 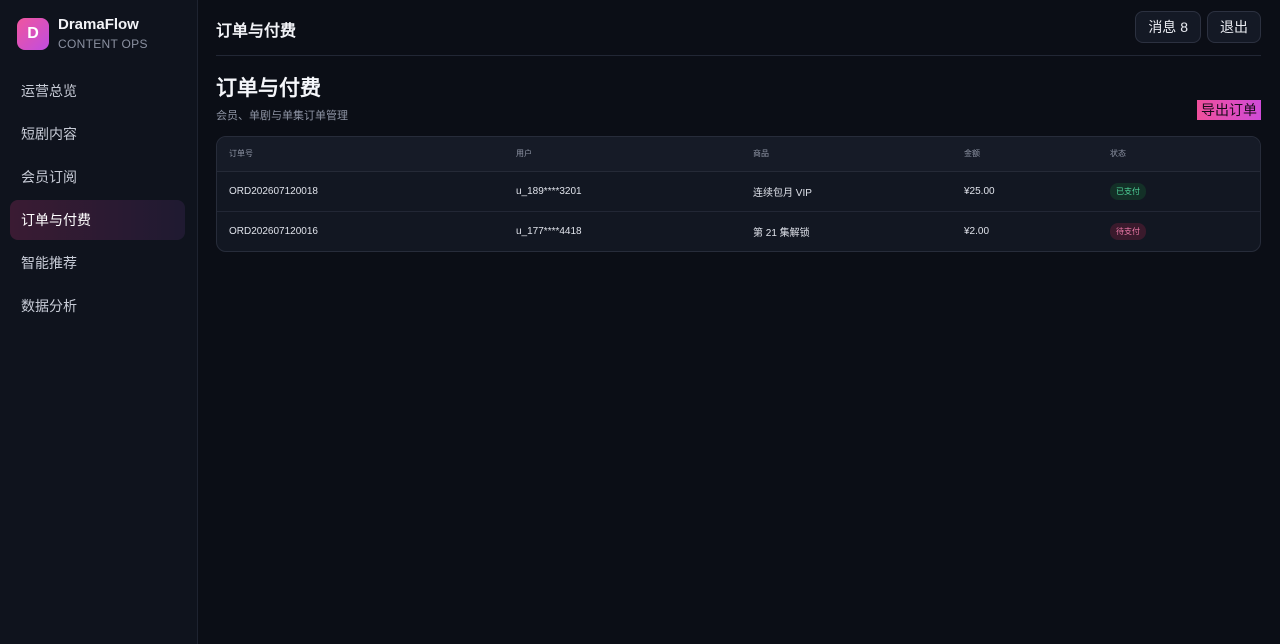 I want to click on top-actions: 消息 8 退出, so click(x=1195, y=27).